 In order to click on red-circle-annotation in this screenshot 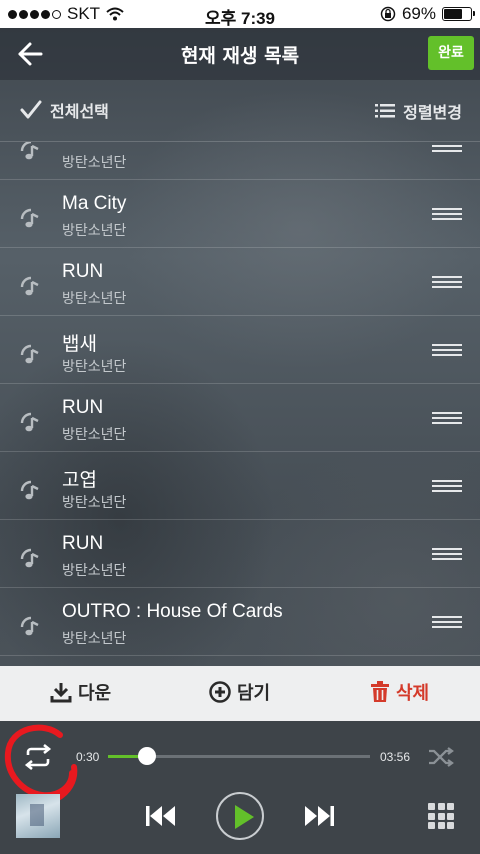, I will do `click(41, 762)`.